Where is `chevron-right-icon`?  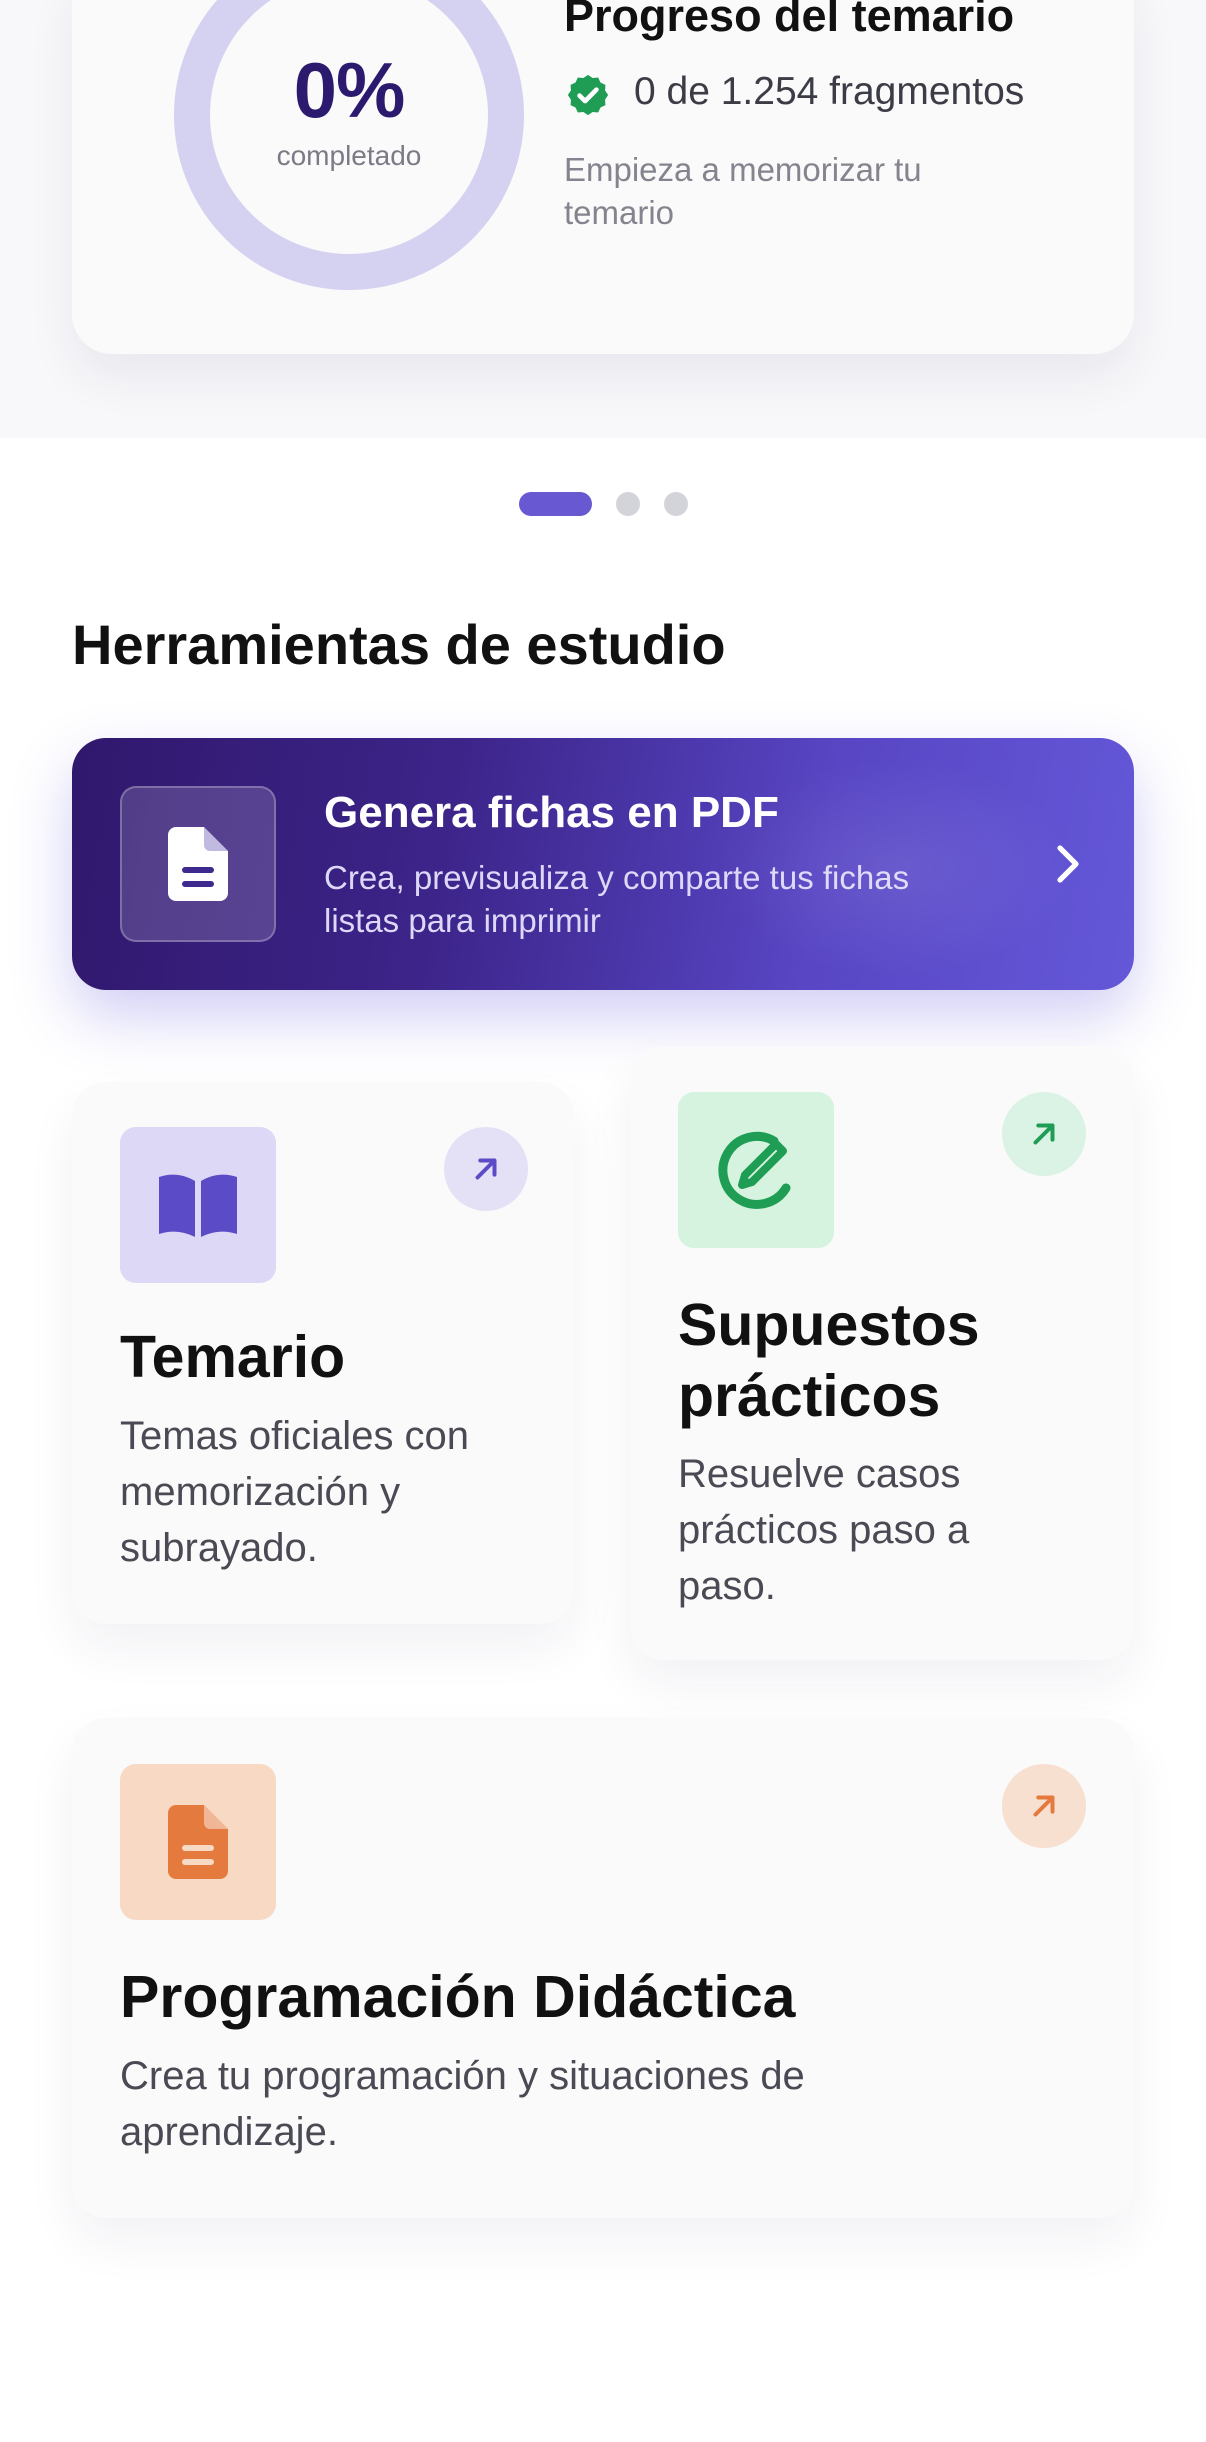
chevron-right-icon is located at coordinates (1068, 864).